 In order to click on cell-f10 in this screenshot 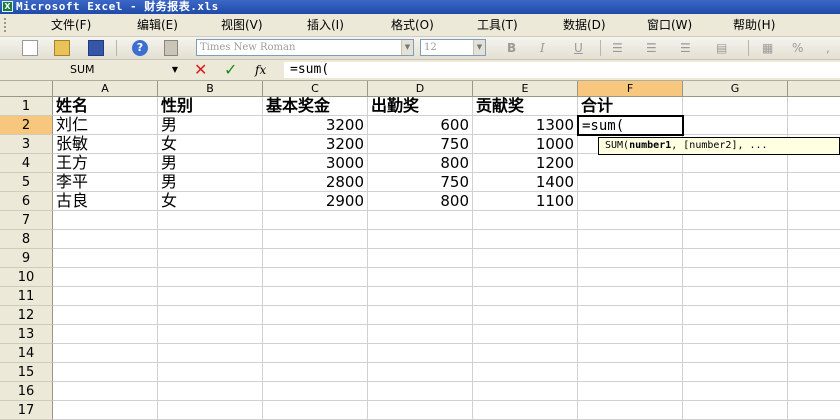, I will do `click(630, 277)`.